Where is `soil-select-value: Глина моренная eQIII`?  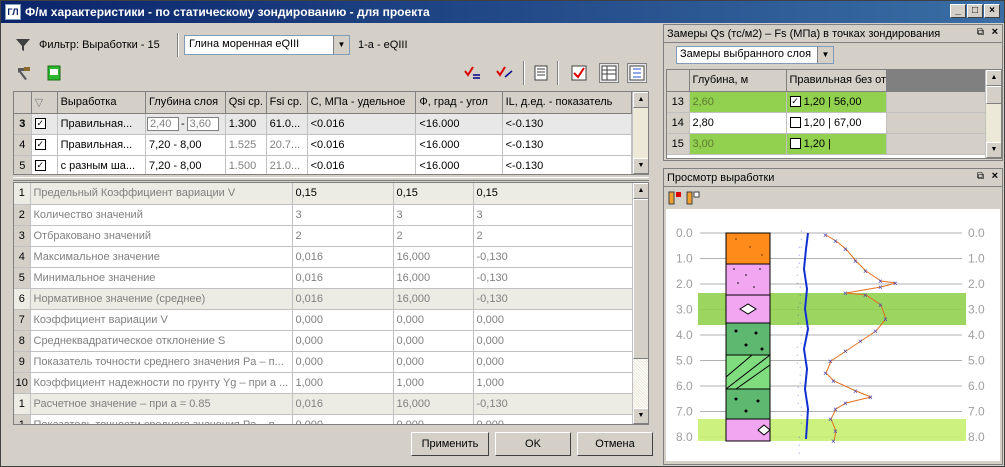 soil-select-value: Глина моренная eQIII is located at coordinates (244, 44).